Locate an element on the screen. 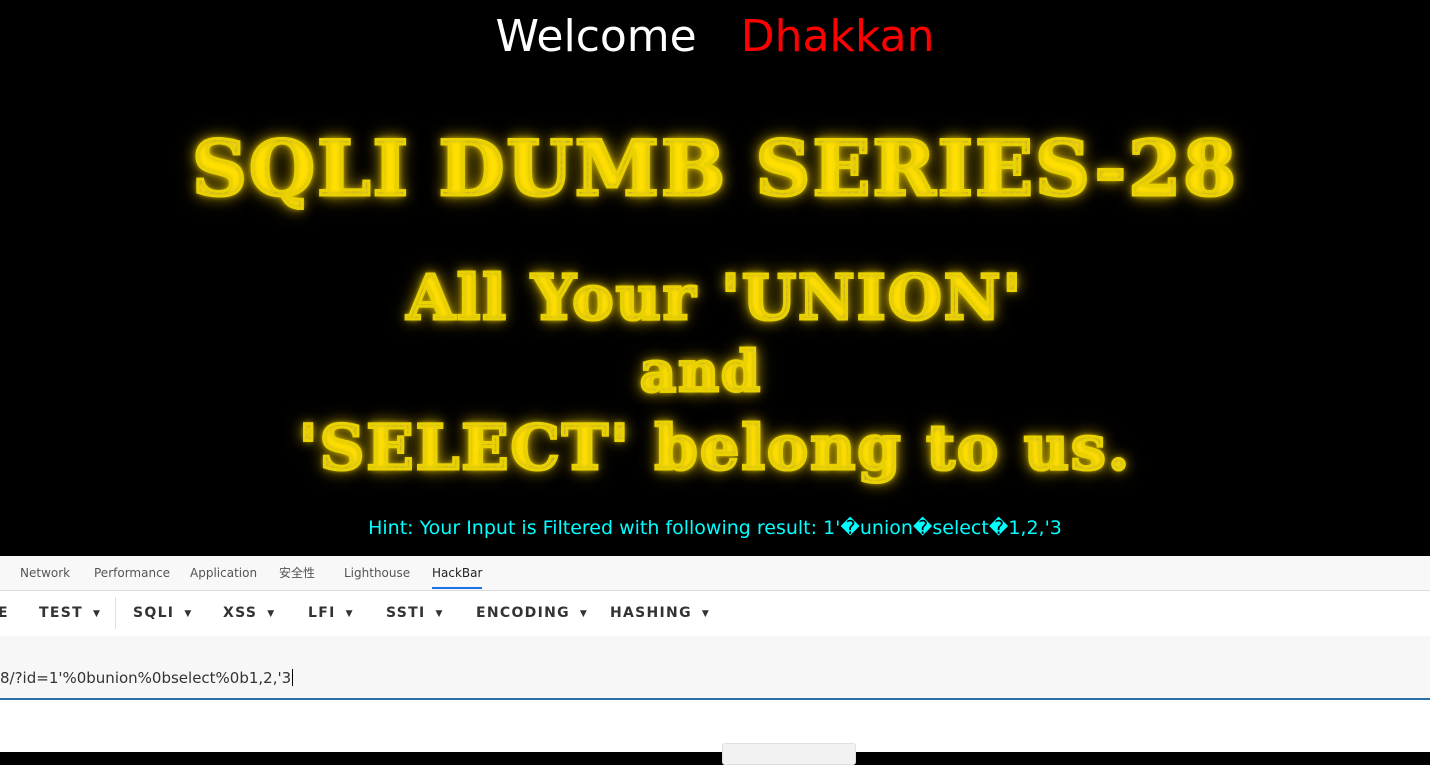 The height and width of the screenshot is (765, 1430). menu-encoding: ENCODING ▼ is located at coordinates (532, 613).